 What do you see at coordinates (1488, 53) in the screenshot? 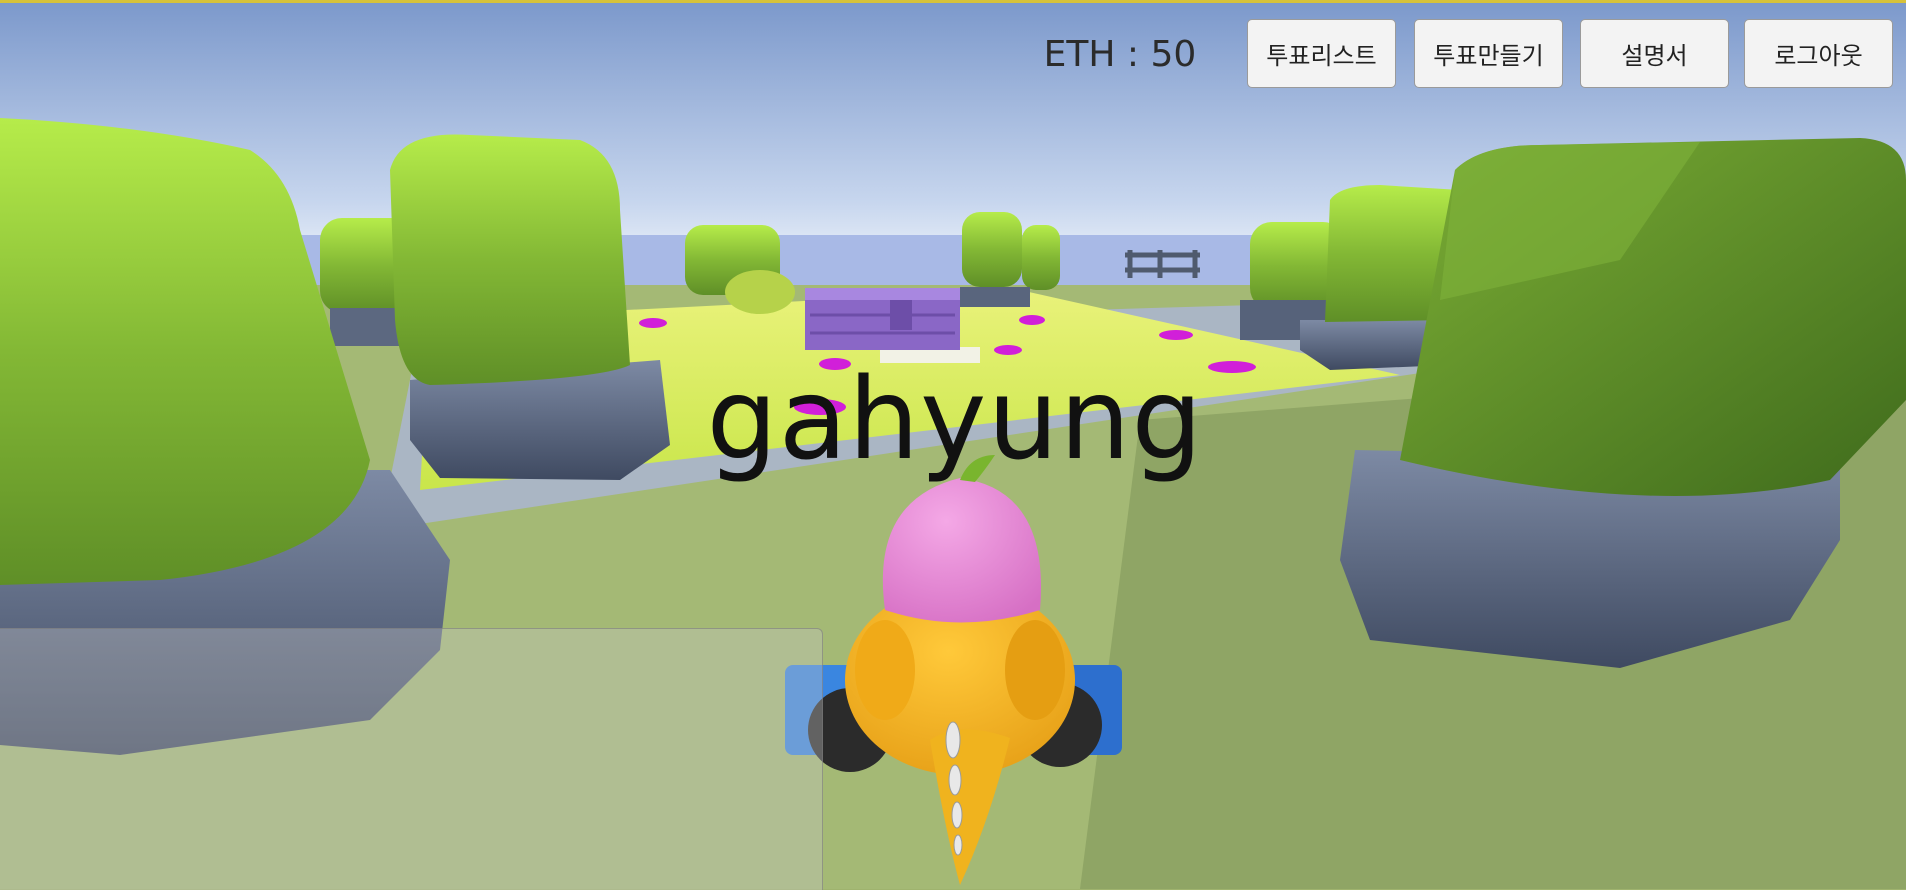
I see `create-vote-button: 투표만들기` at bounding box center [1488, 53].